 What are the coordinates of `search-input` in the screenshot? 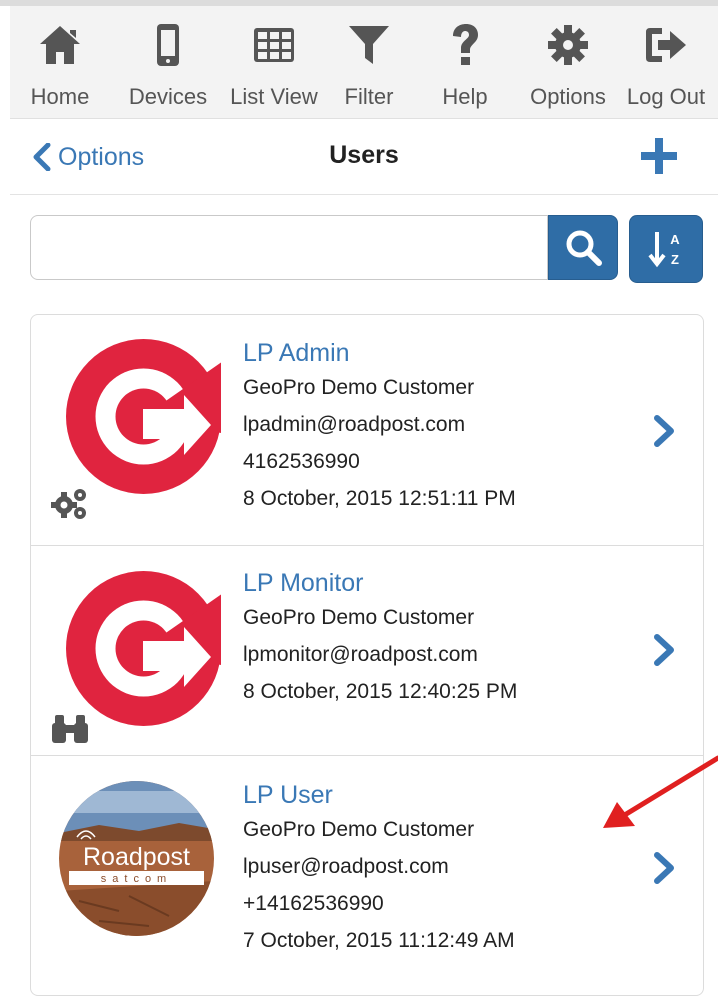 It's located at (289, 247).